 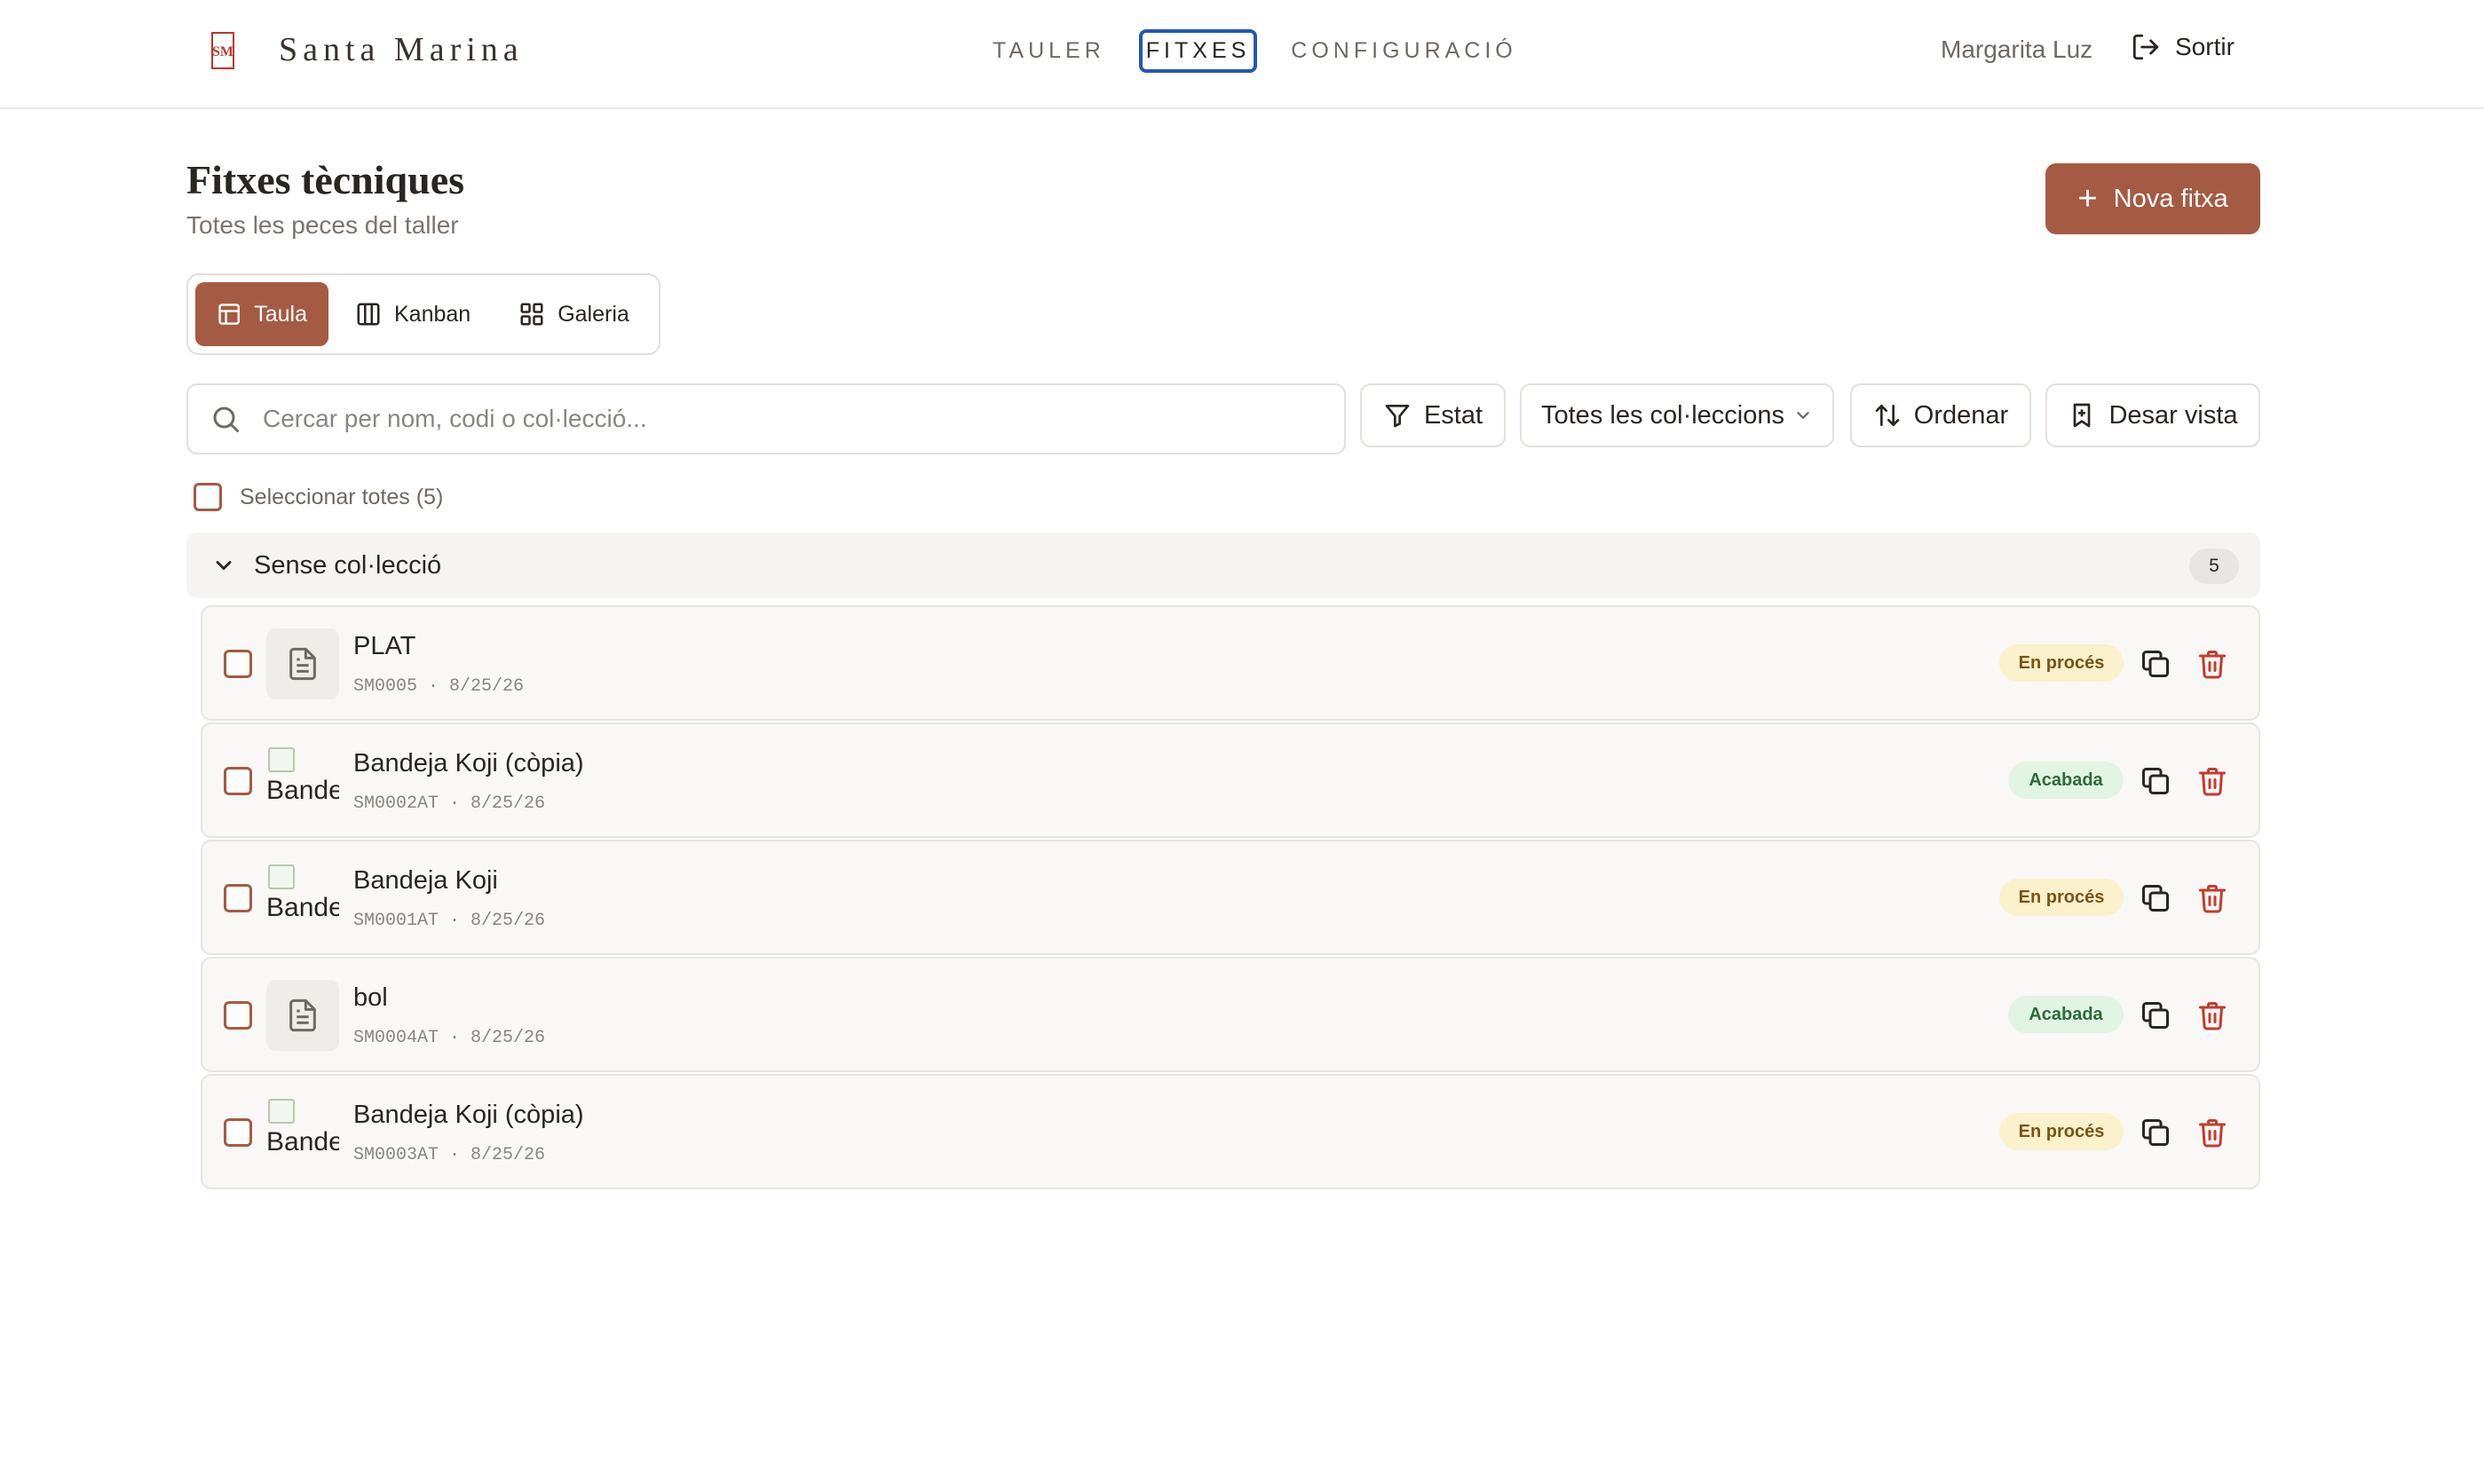 What do you see at coordinates (1961, 415) in the screenshot?
I see `sort-label: Ordenar` at bounding box center [1961, 415].